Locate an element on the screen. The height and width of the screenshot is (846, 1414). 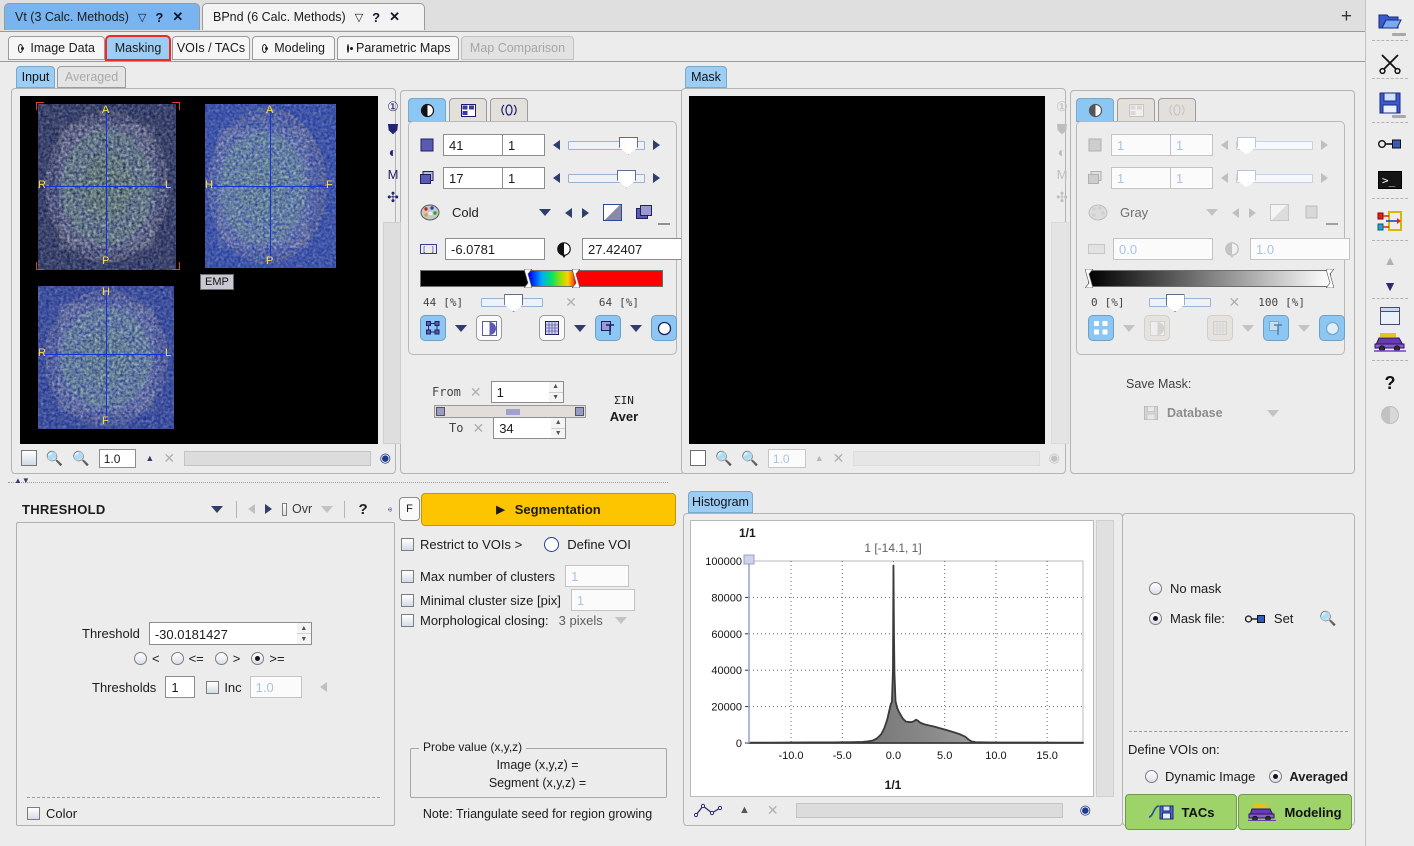
cluster-dropdown-button is located at coordinates (461, 328).